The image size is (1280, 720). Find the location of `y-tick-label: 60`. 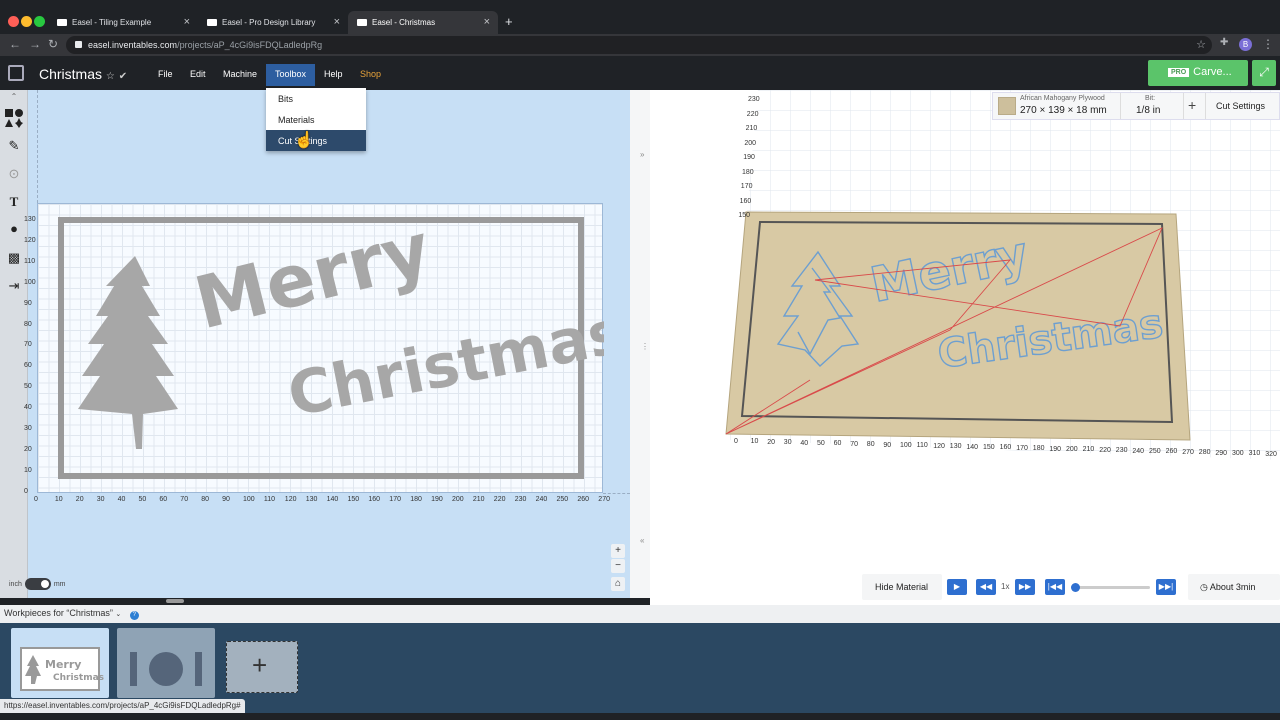

y-tick-label: 60 is located at coordinates (28, 366).